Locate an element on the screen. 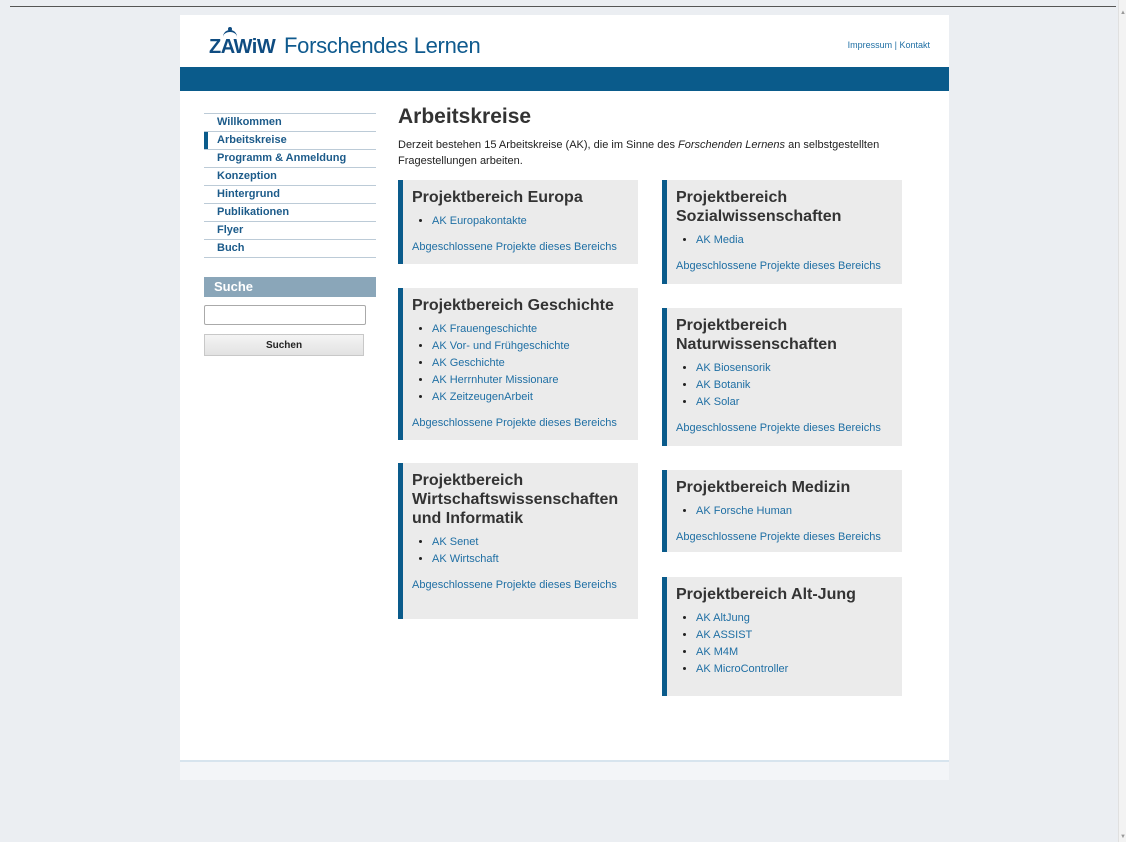 The width and height of the screenshot is (1126, 842). area-list: AK Senet AK Wirtschaft is located at coordinates (521, 551).